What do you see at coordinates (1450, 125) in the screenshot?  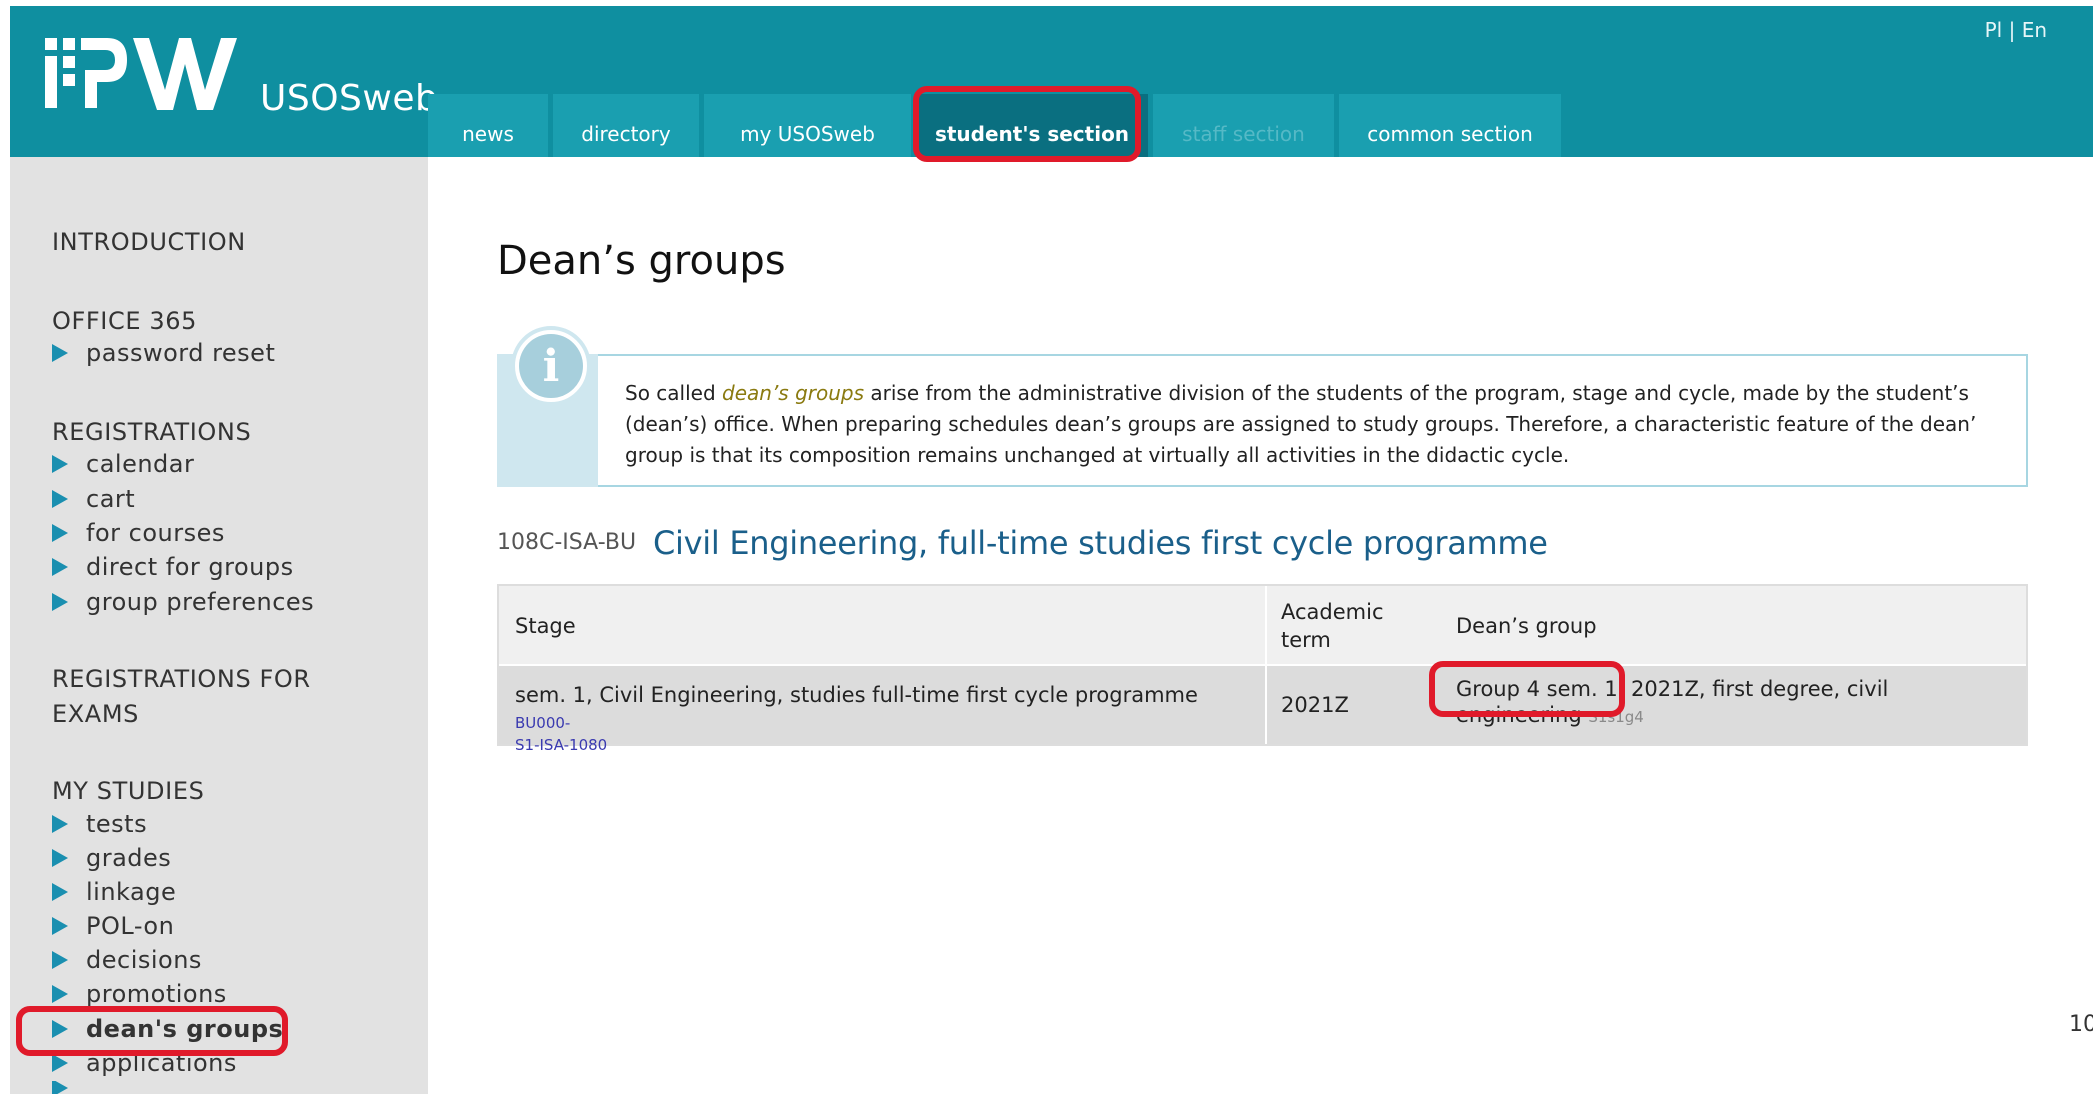 I see `tab-common-section: common section` at bounding box center [1450, 125].